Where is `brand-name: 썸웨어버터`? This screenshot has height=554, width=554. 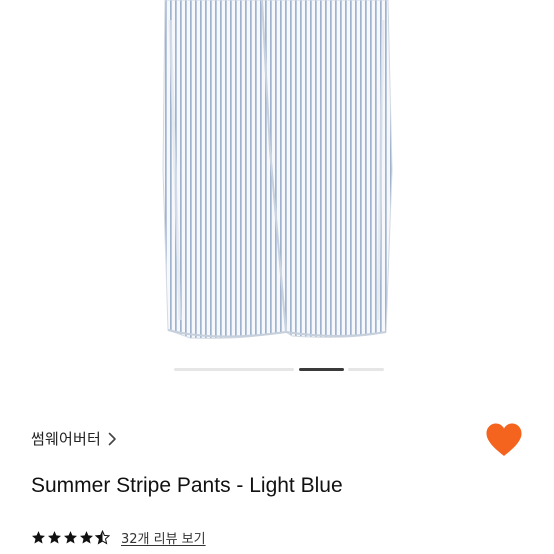 brand-name: 썸웨어버터 is located at coordinates (66, 438).